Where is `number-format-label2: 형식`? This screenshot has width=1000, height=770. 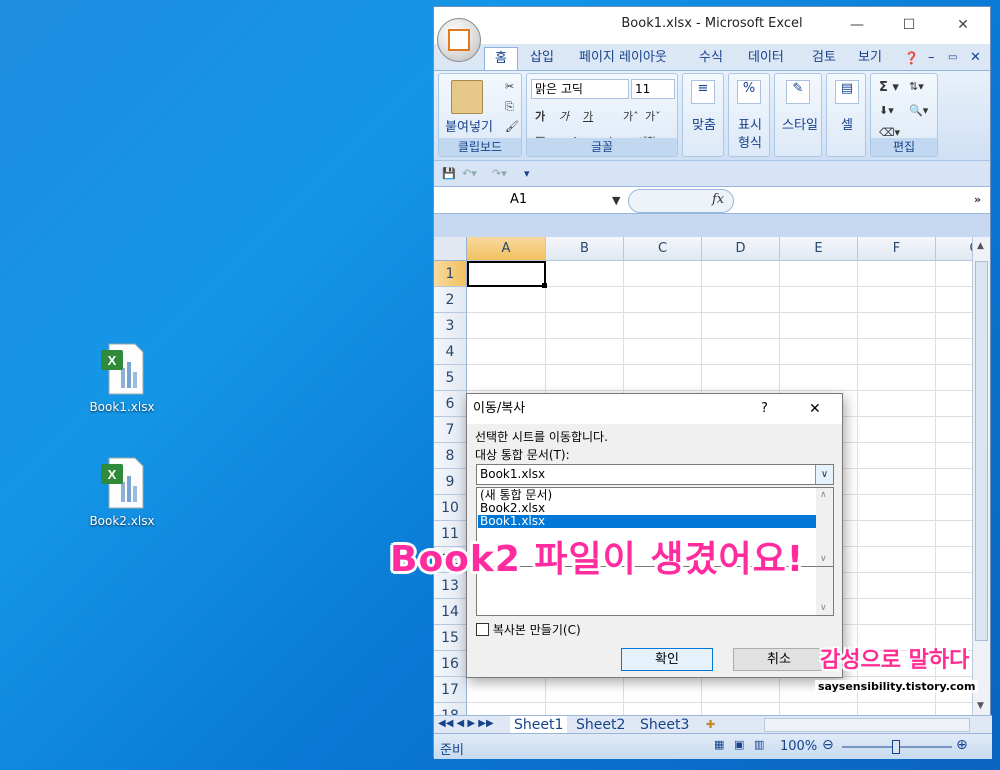
number-format-label2: 형식 is located at coordinates (750, 141).